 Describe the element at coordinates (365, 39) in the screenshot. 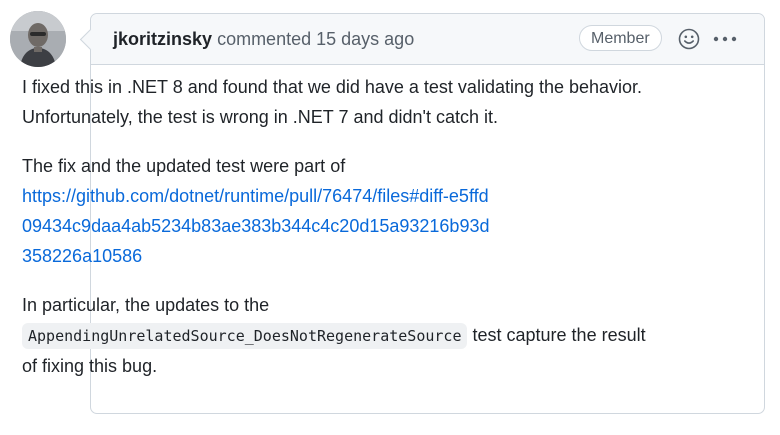

I see `comment-timestamp: 15 days ago` at that location.